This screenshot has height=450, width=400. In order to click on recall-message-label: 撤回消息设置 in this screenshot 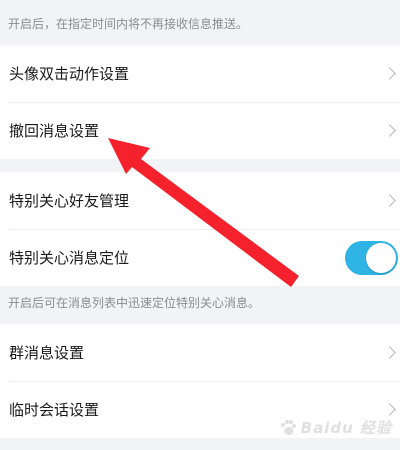, I will do `click(54, 131)`.